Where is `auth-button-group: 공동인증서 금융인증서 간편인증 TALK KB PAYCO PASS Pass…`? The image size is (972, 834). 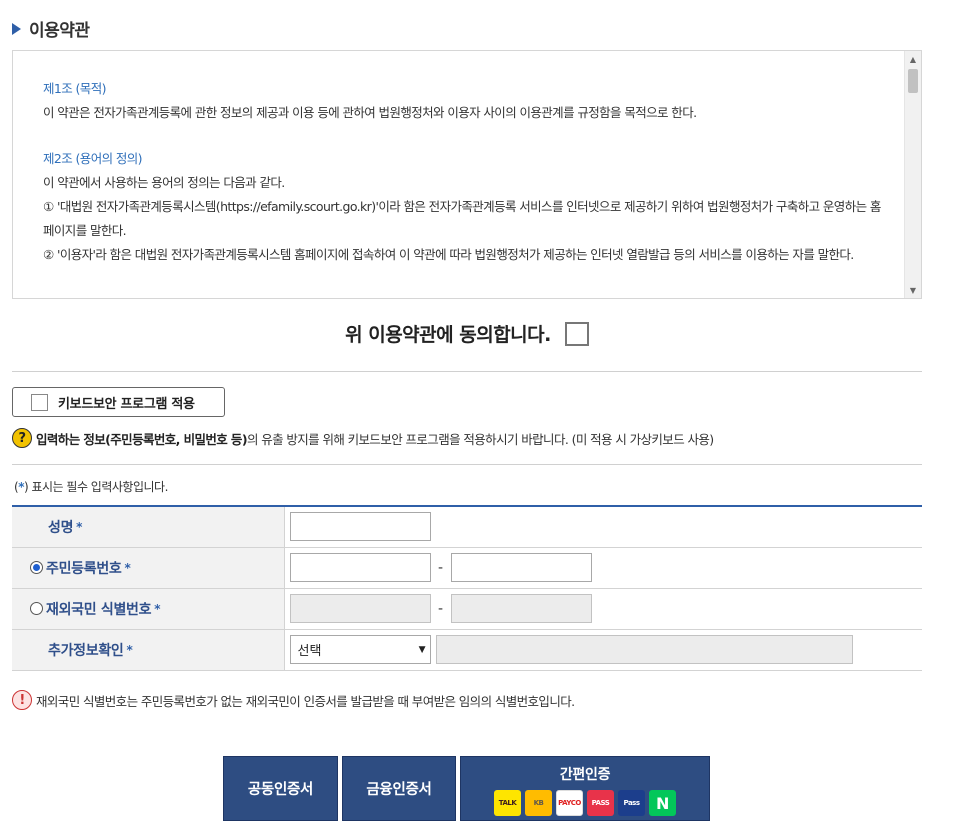
auth-button-group: 공동인증서 금융인증서 간편인증 TALK KB PAYCO PASS Pass… is located at coordinates (466, 788).